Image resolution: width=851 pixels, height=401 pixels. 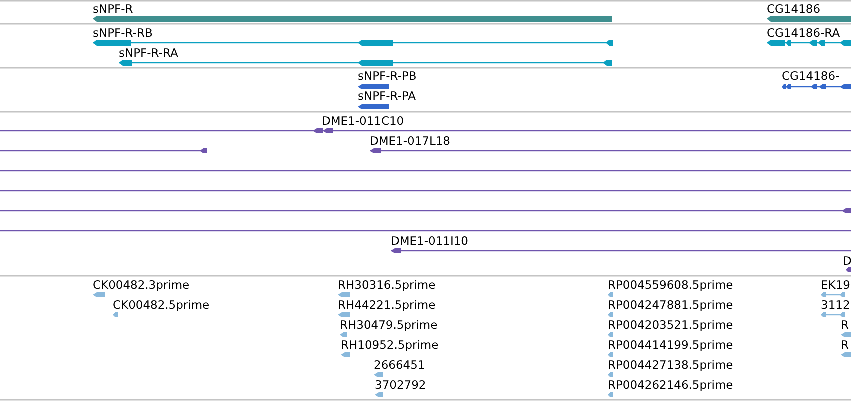 I want to click on est-label: RH30316.5prime, so click(x=387, y=285).